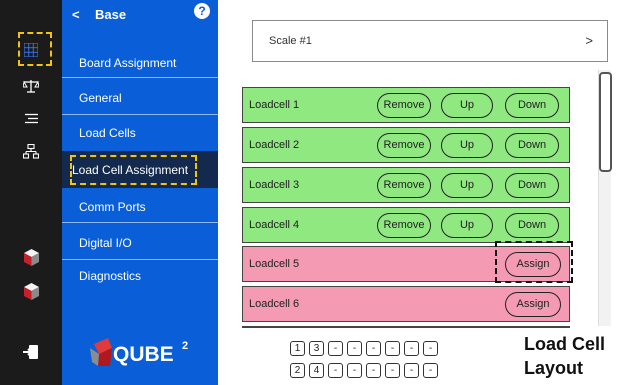 The image size is (626, 385). What do you see at coordinates (406, 327) in the screenshot?
I see `list-divider` at bounding box center [406, 327].